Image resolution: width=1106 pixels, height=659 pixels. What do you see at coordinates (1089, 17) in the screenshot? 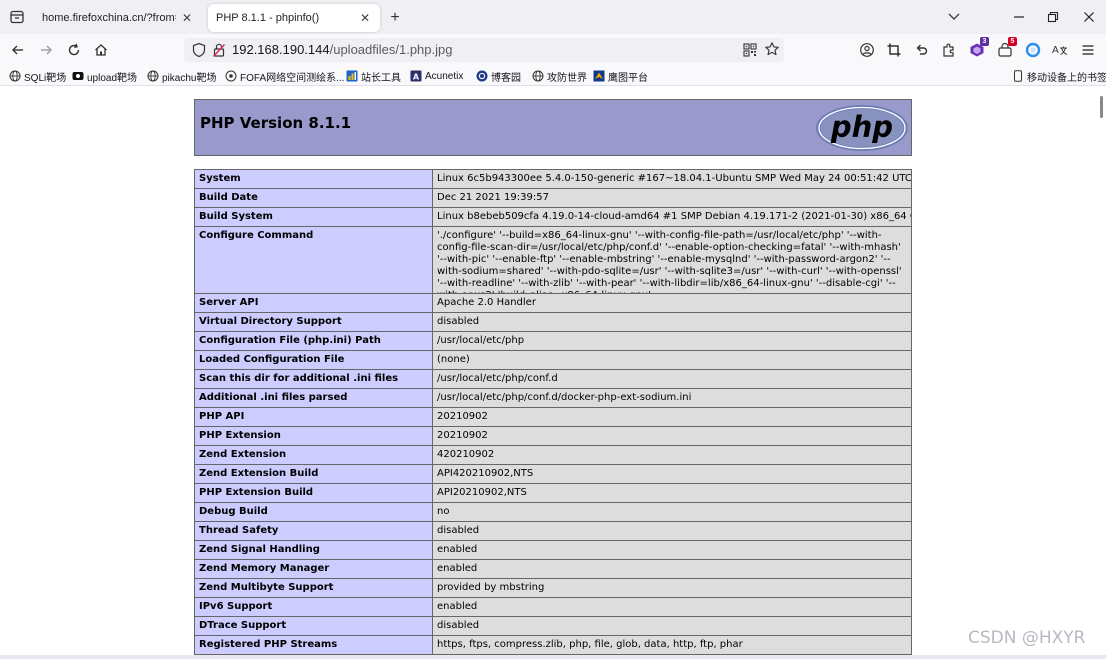
I see `window-close-icon` at bounding box center [1089, 17].